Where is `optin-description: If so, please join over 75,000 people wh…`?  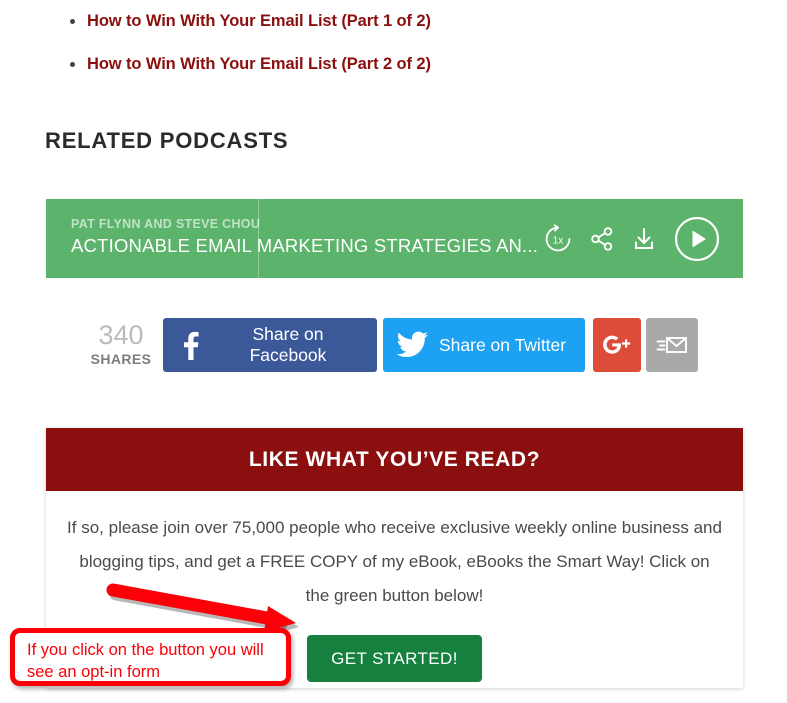
optin-description: If so, please join over 75,000 people wh… is located at coordinates (394, 561).